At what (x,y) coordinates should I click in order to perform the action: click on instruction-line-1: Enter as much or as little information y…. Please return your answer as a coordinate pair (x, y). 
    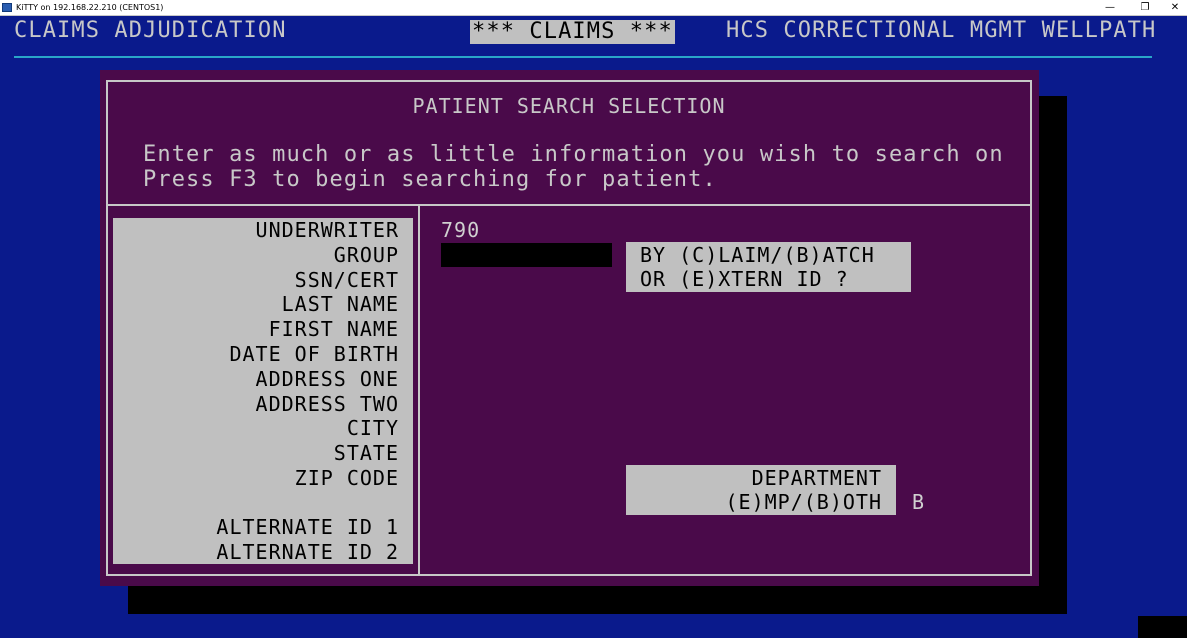
    Looking at the image, I should click on (573, 154).